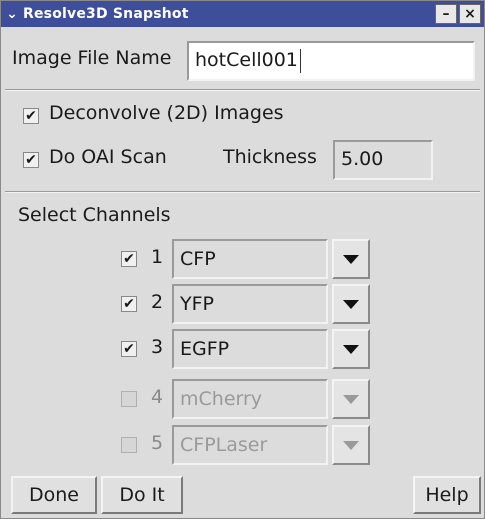 The width and height of the screenshot is (485, 519). I want to click on channel-3-checkbox: ✔, so click(129, 349).